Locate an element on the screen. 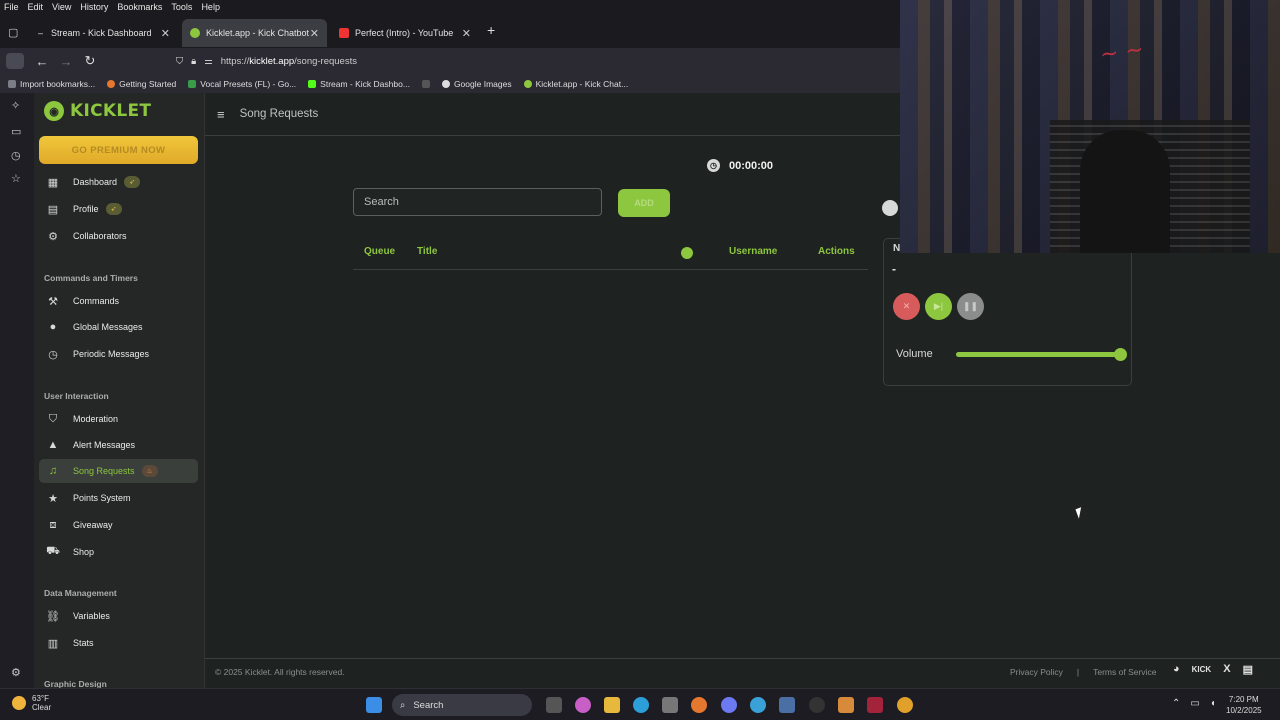 Image resolution: width=1280 pixels, height=720 pixels. add-button: ADD is located at coordinates (644, 203).